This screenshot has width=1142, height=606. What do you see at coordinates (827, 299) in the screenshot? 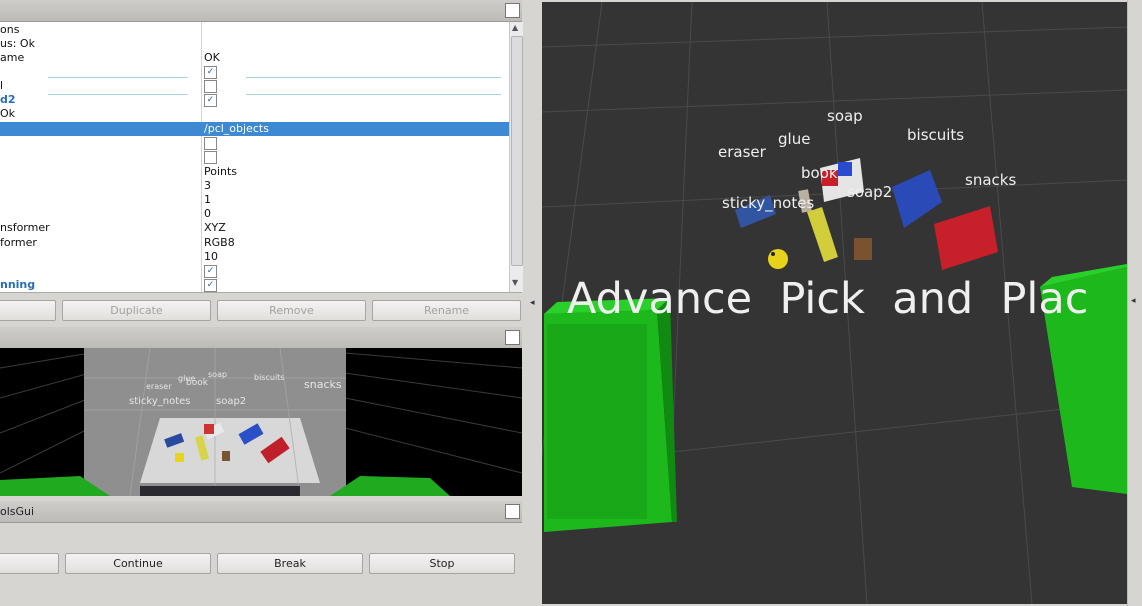
I see `banner-text: Advance Pick and Plac` at bounding box center [827, 299].